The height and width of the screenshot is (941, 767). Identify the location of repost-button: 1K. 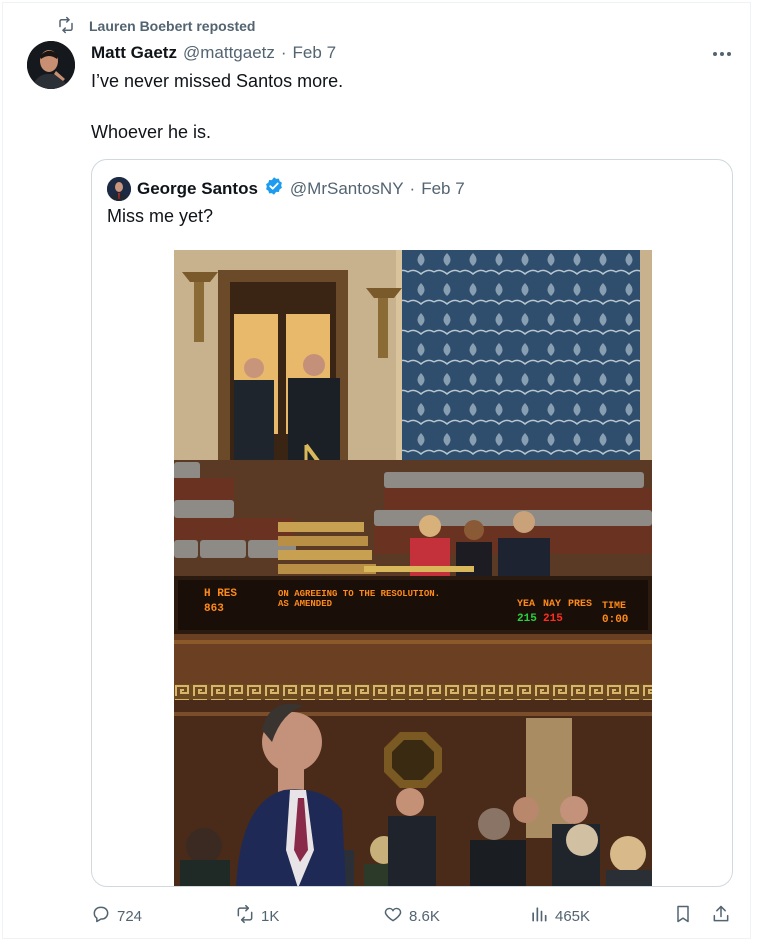
(257, 916).